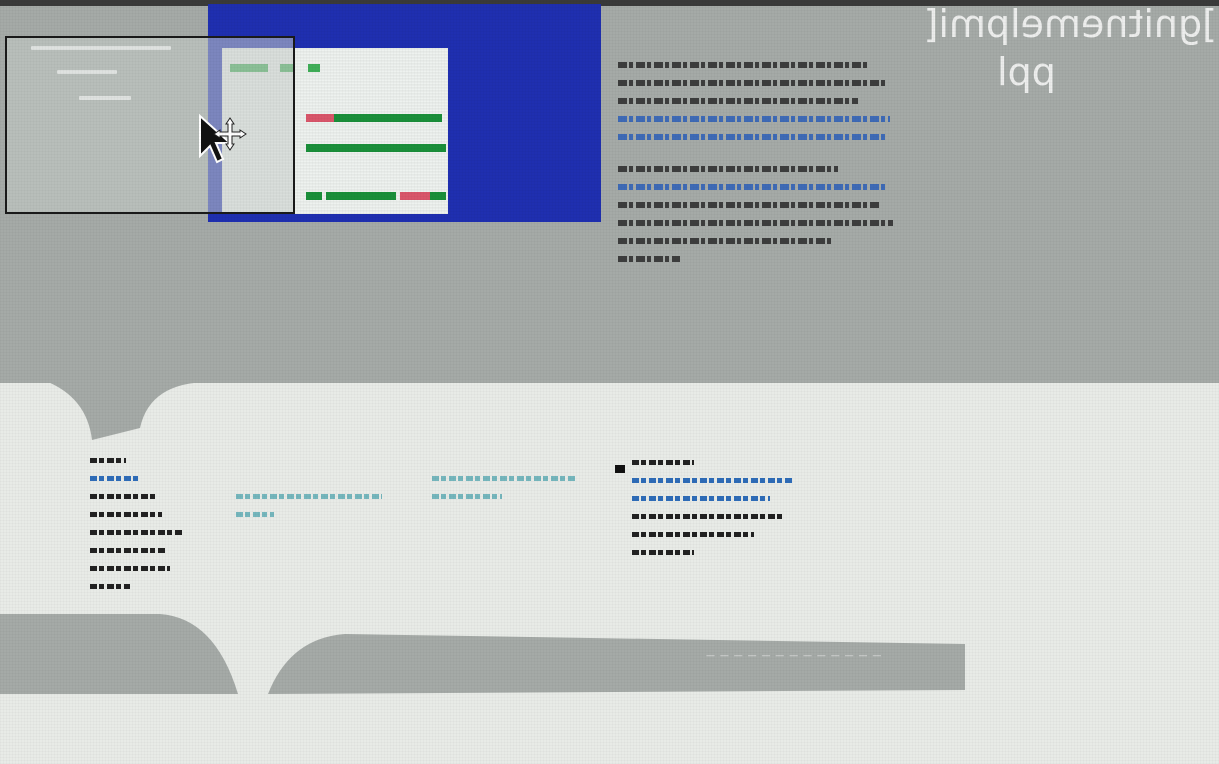 The height and width of the screenshot is (764, 1219). What do you see at coordinates (794, 656) in the screenshot?
I see `footer-bar-text: — — — — — — — — — — — — —` at bounding box center [794, 656].